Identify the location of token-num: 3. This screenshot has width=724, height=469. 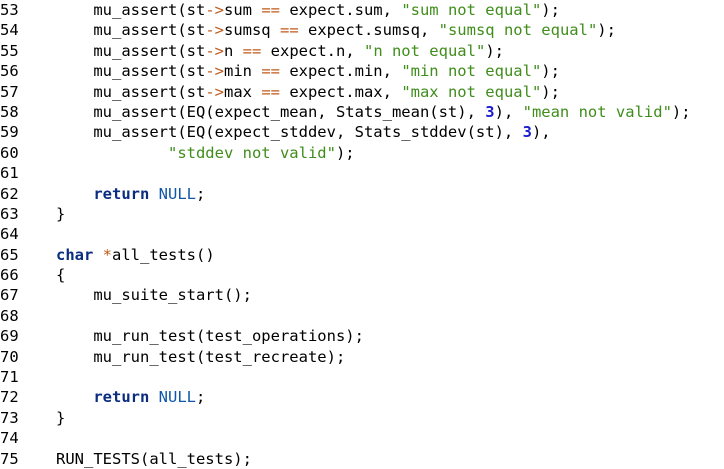
(527, 132).